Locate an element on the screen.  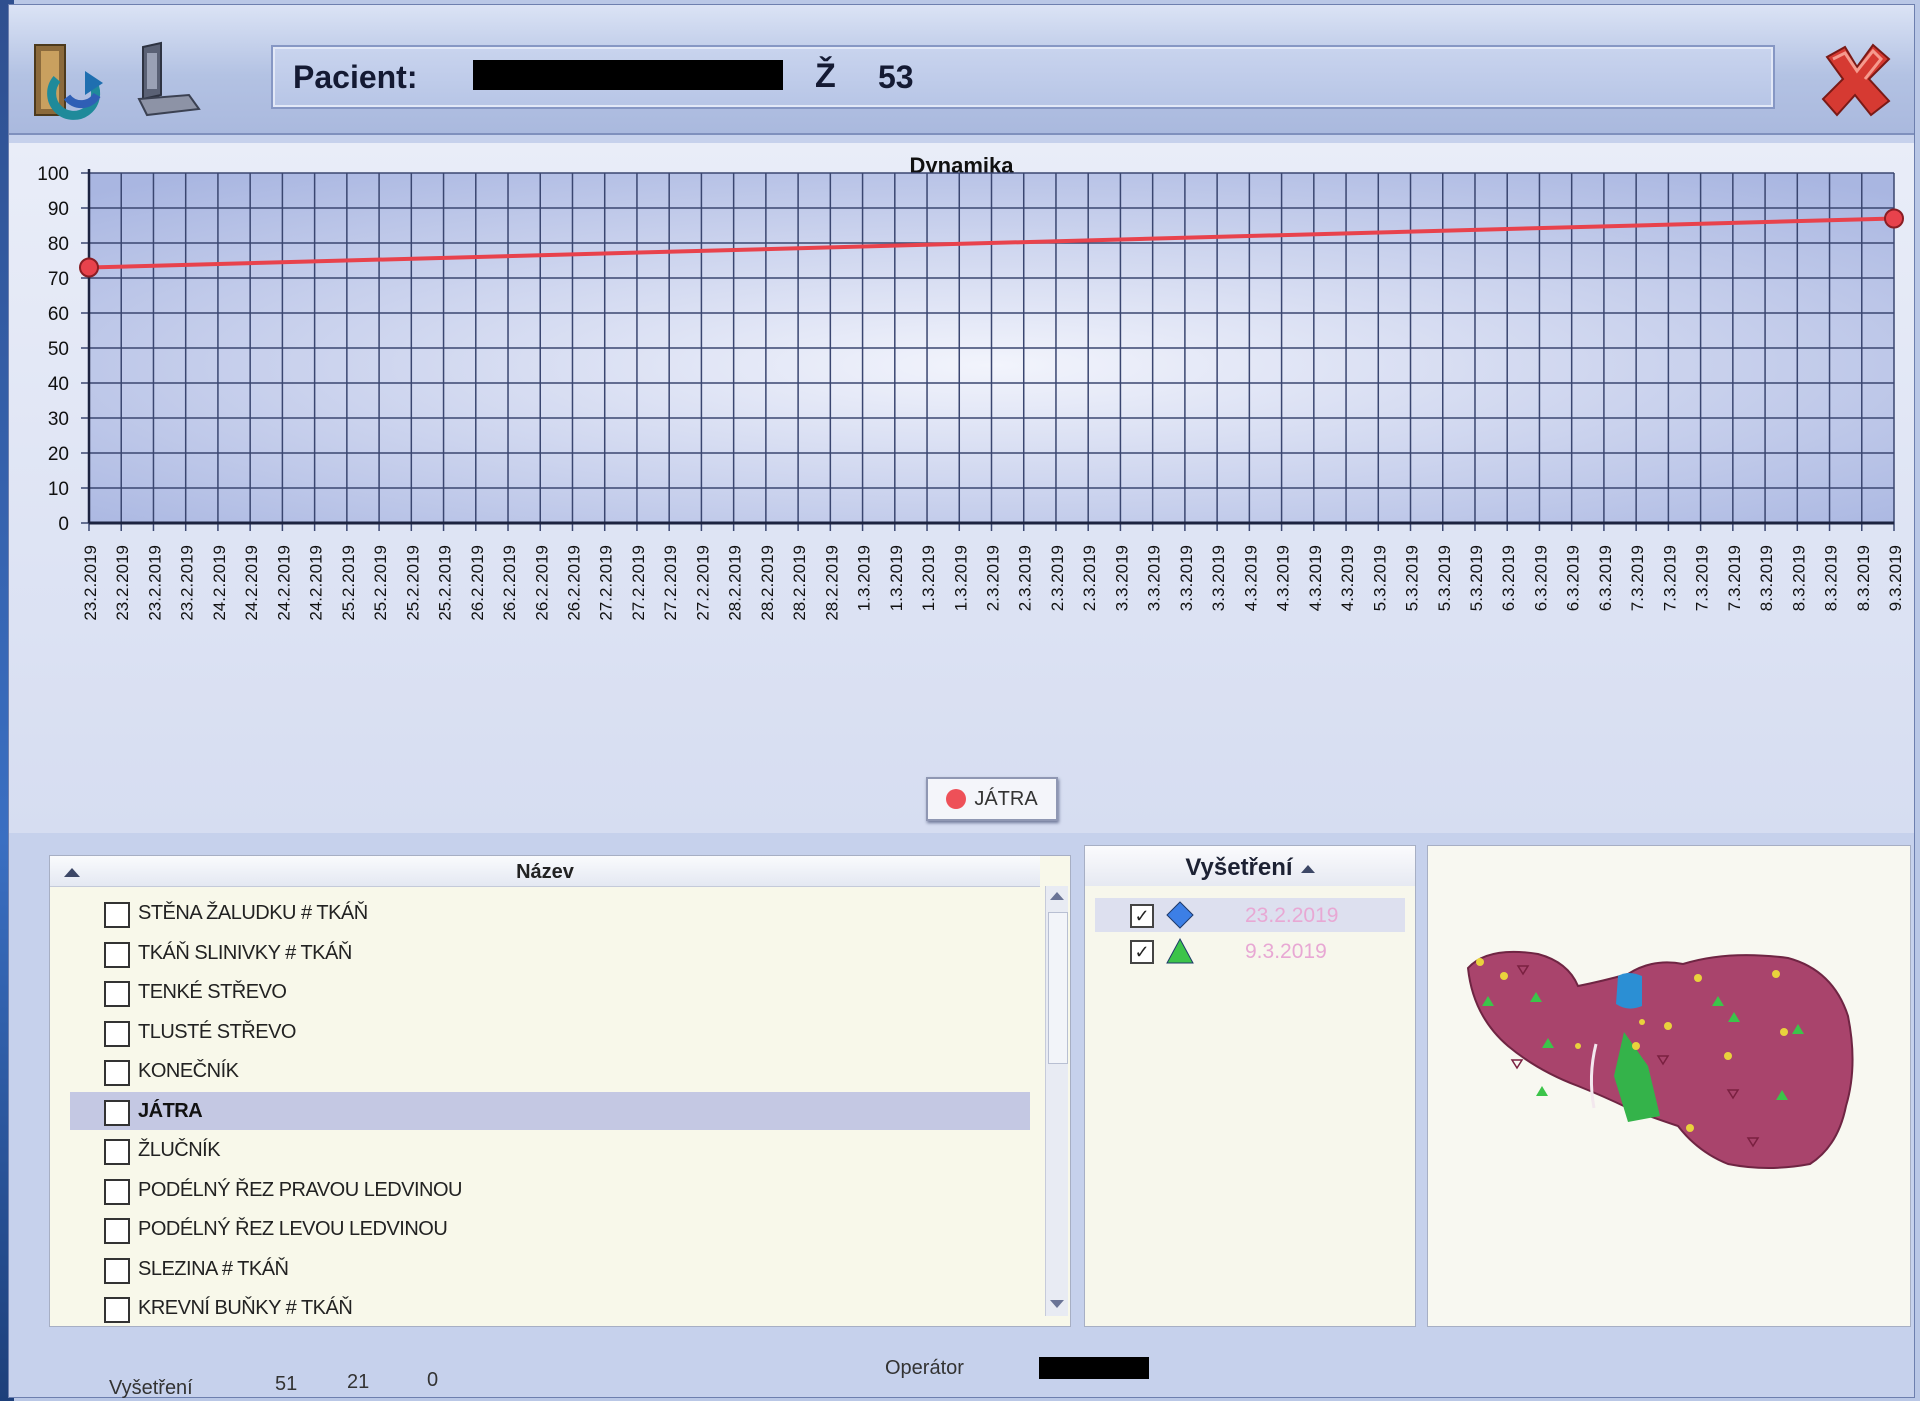
organ-list-item: TENKÉ STŘEVO is located at coordinates (550, 992).